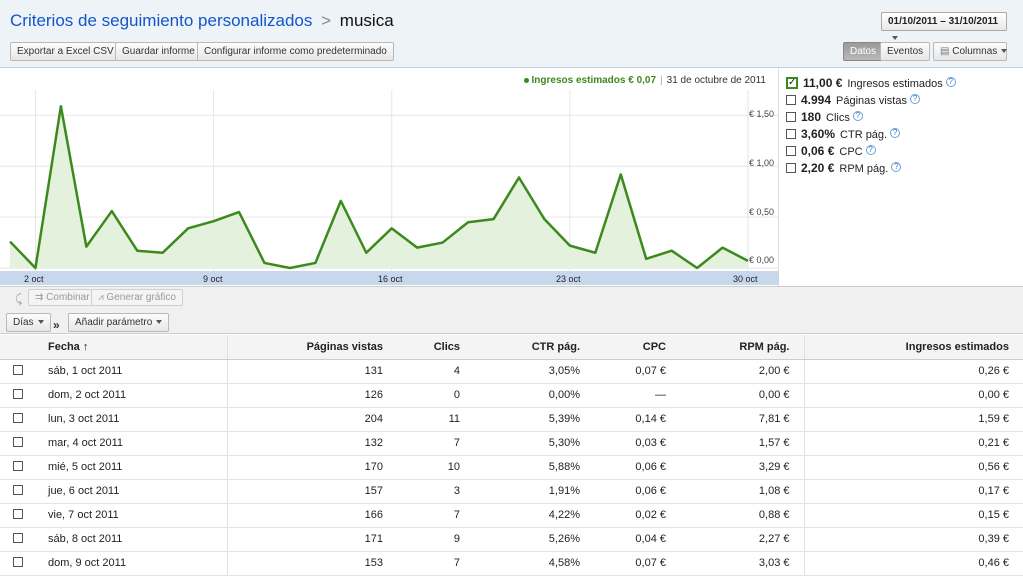 This screenshot has width=1023, height=576. I want to click on cell-page-views: 153, so click(311, 563).